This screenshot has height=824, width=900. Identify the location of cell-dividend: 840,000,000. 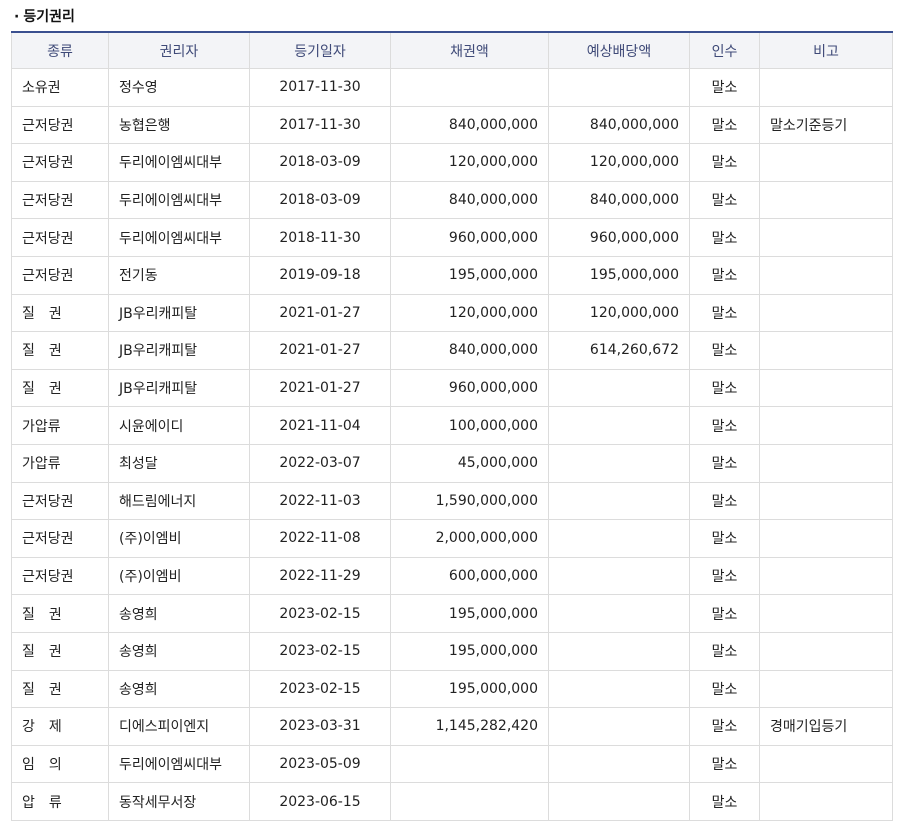
(619, 200).